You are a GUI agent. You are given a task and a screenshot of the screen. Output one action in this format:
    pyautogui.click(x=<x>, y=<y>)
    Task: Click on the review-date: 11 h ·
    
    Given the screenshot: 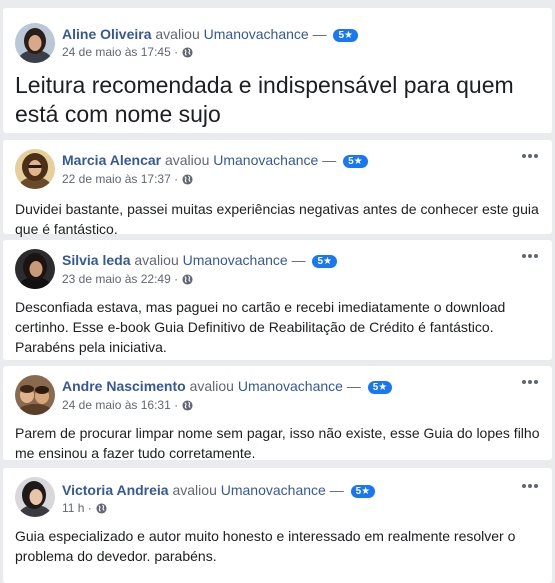 What is the action you would take?
    pyautogui.click(x=77, y=508)
    